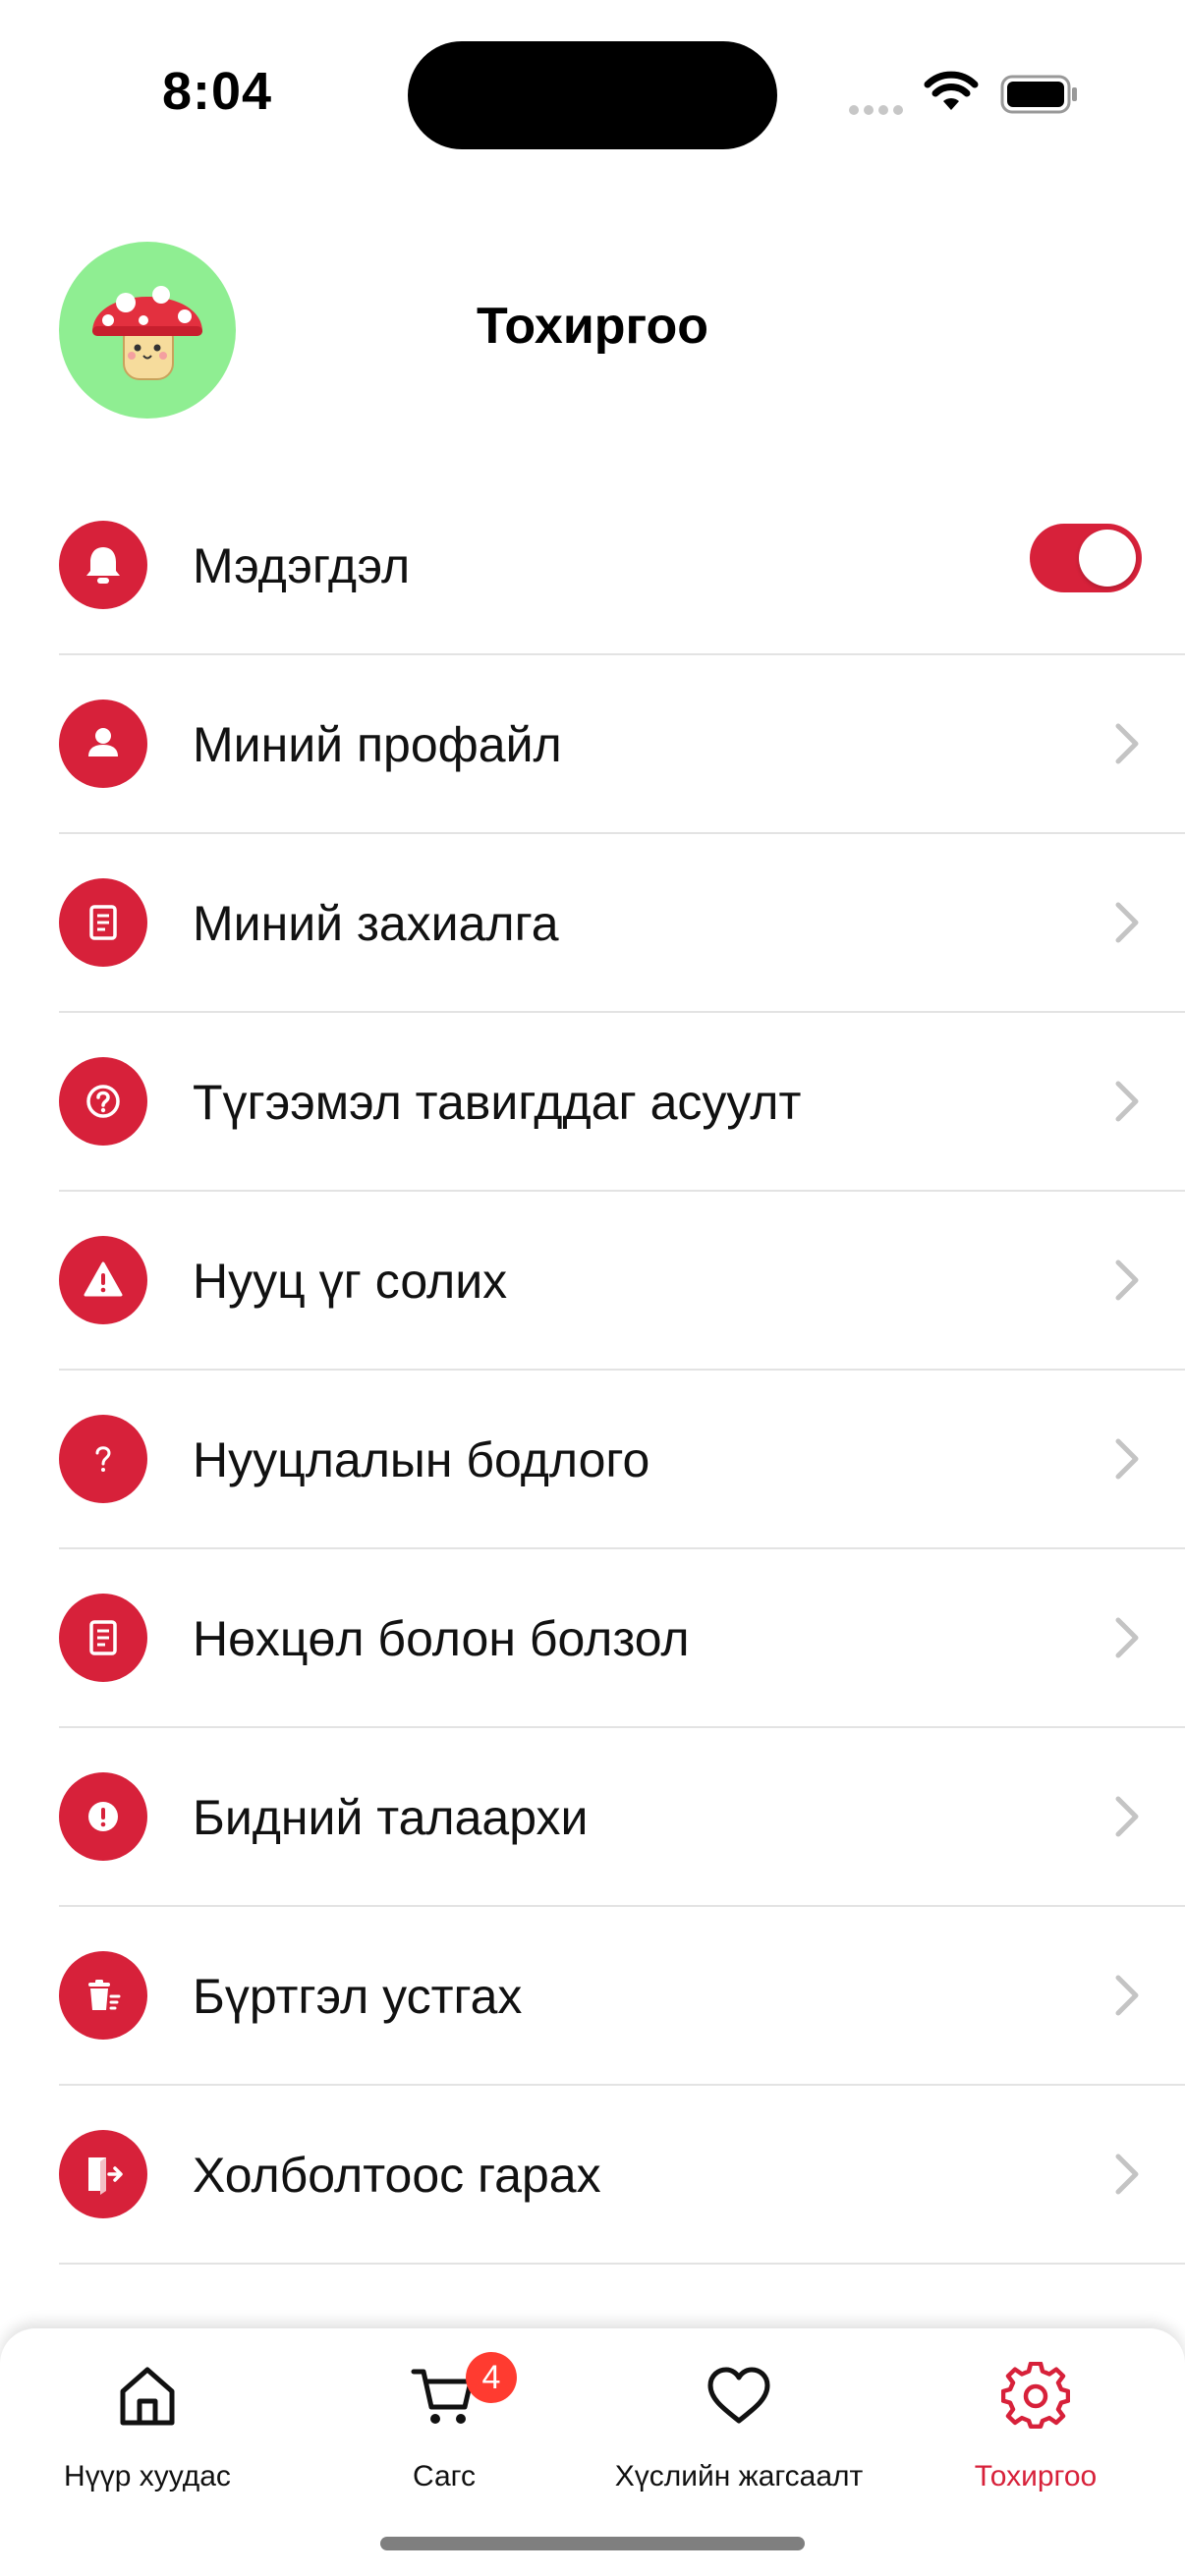 This screenshot has width=1185, height=2576. Describe the element at coordinates (217, 91) in the screenshot. I see `status-time: 8:04` at that location.